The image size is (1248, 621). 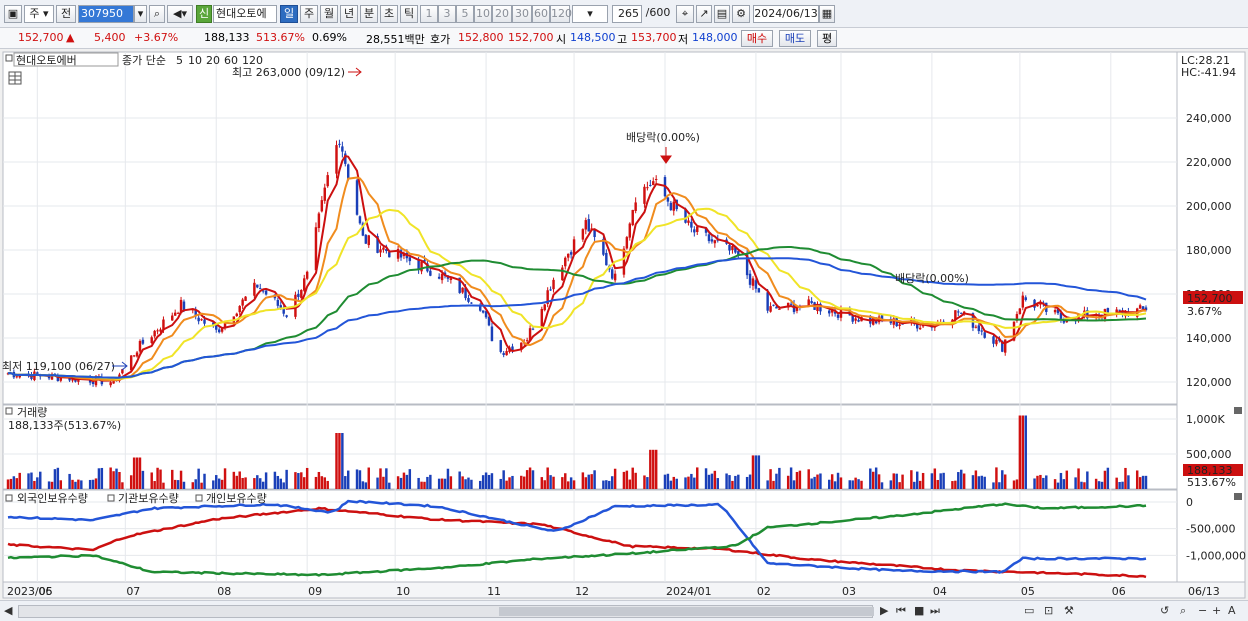 What do you see at coordinates (884, 610) in the screenshot?
I see `scroll-right-icon: ▶` at bounding box center [884, 610].